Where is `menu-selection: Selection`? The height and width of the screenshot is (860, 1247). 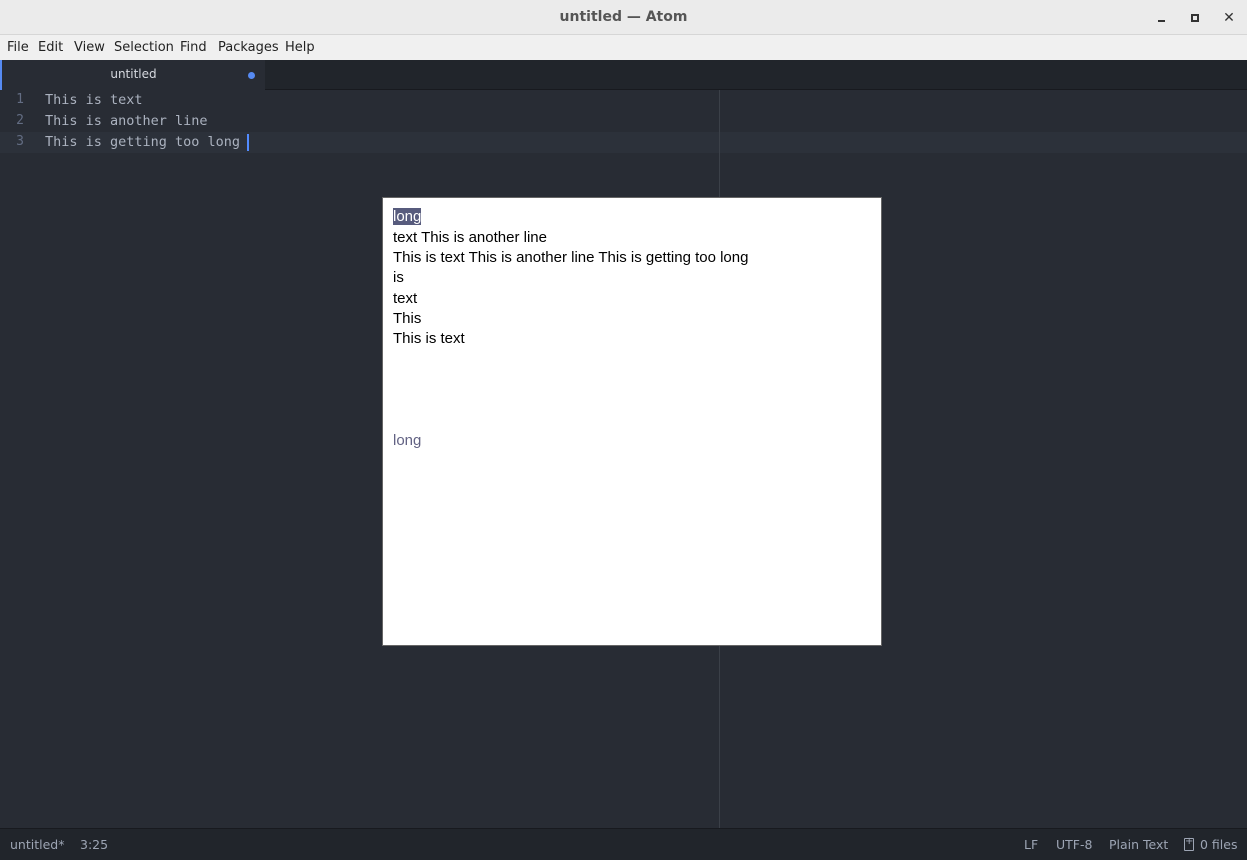
menu-selection: Selection is located at coordinates (144, 47).